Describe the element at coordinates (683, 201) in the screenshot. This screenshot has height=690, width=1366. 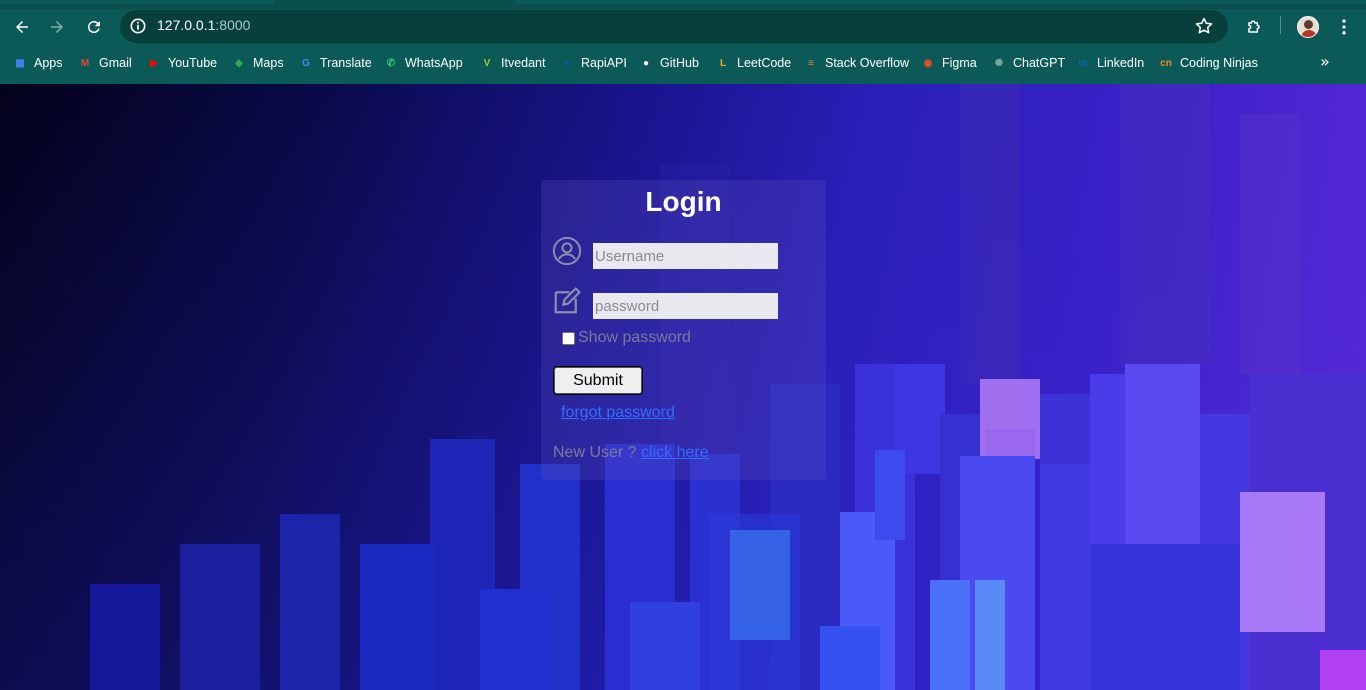
I see `login-title: Login` at that location.